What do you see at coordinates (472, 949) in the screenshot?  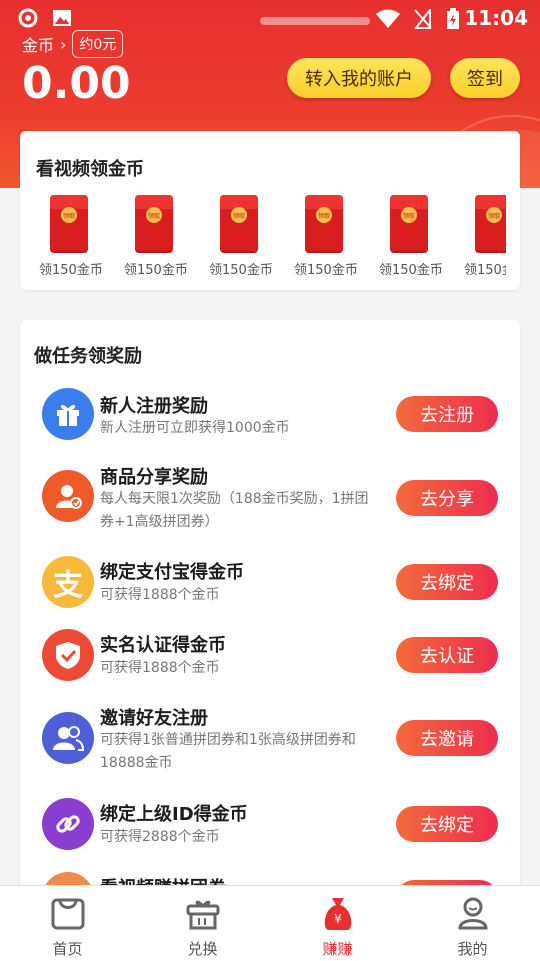 I see `nav-label: 我的` at bounding box center [472, 949].